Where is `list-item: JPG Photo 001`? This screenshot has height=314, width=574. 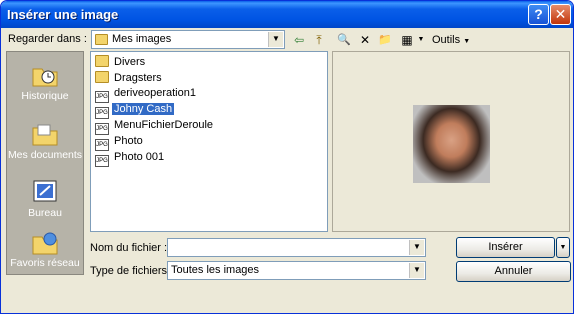
list-item: JPG Photo 001 is located at coordinates (130, 159).